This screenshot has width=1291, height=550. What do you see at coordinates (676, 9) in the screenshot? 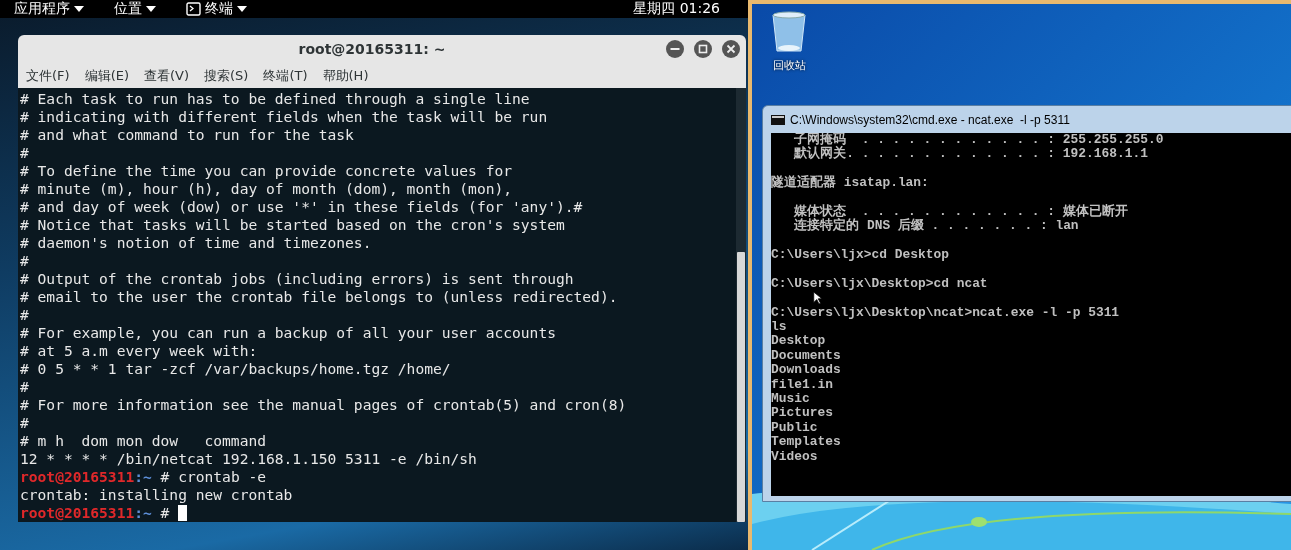
I see `clock: 星期四 01:26` at bounding box center [676, 9].